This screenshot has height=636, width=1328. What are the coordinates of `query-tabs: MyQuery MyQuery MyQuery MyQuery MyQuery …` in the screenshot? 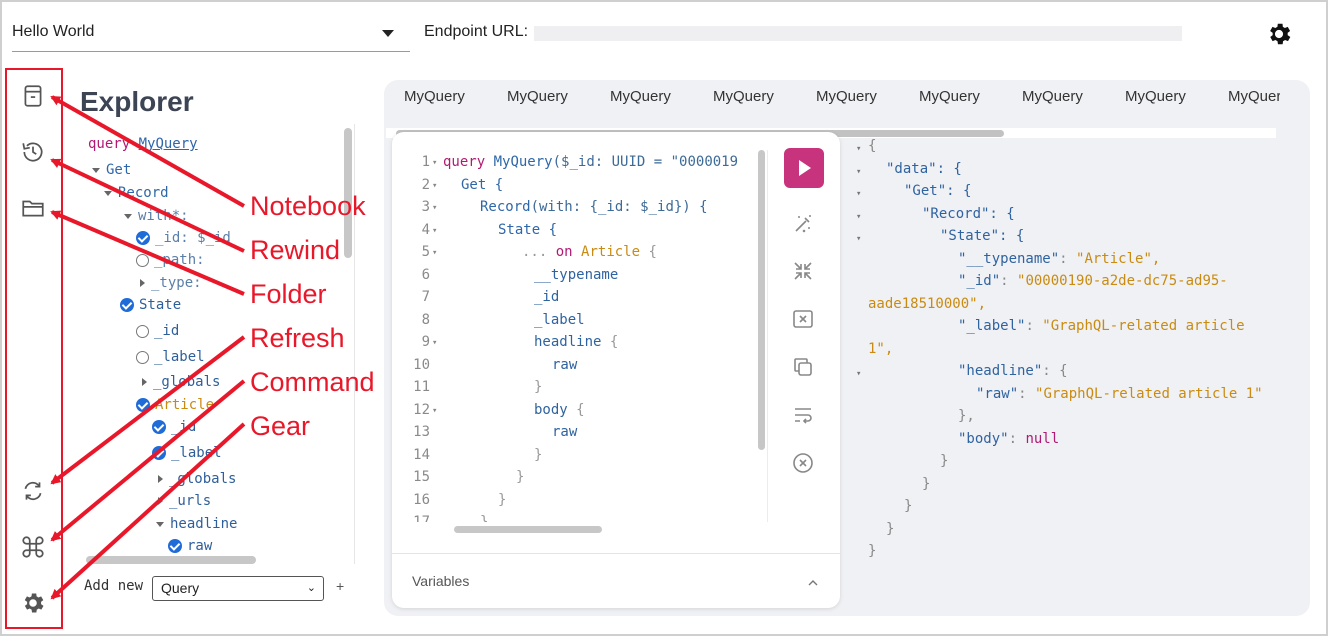 It's located at (836, 100).